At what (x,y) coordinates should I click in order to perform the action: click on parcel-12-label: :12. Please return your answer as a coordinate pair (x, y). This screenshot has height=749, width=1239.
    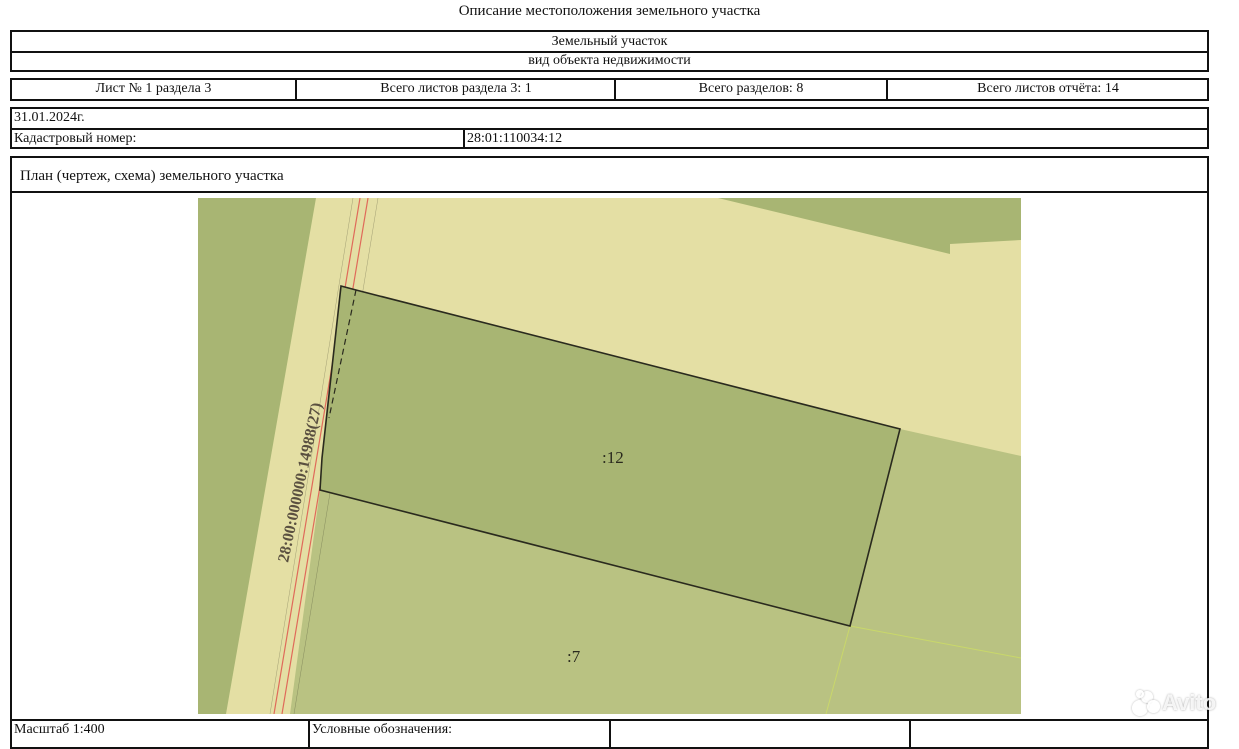
    Looking at the image, I should click on (613, 457).